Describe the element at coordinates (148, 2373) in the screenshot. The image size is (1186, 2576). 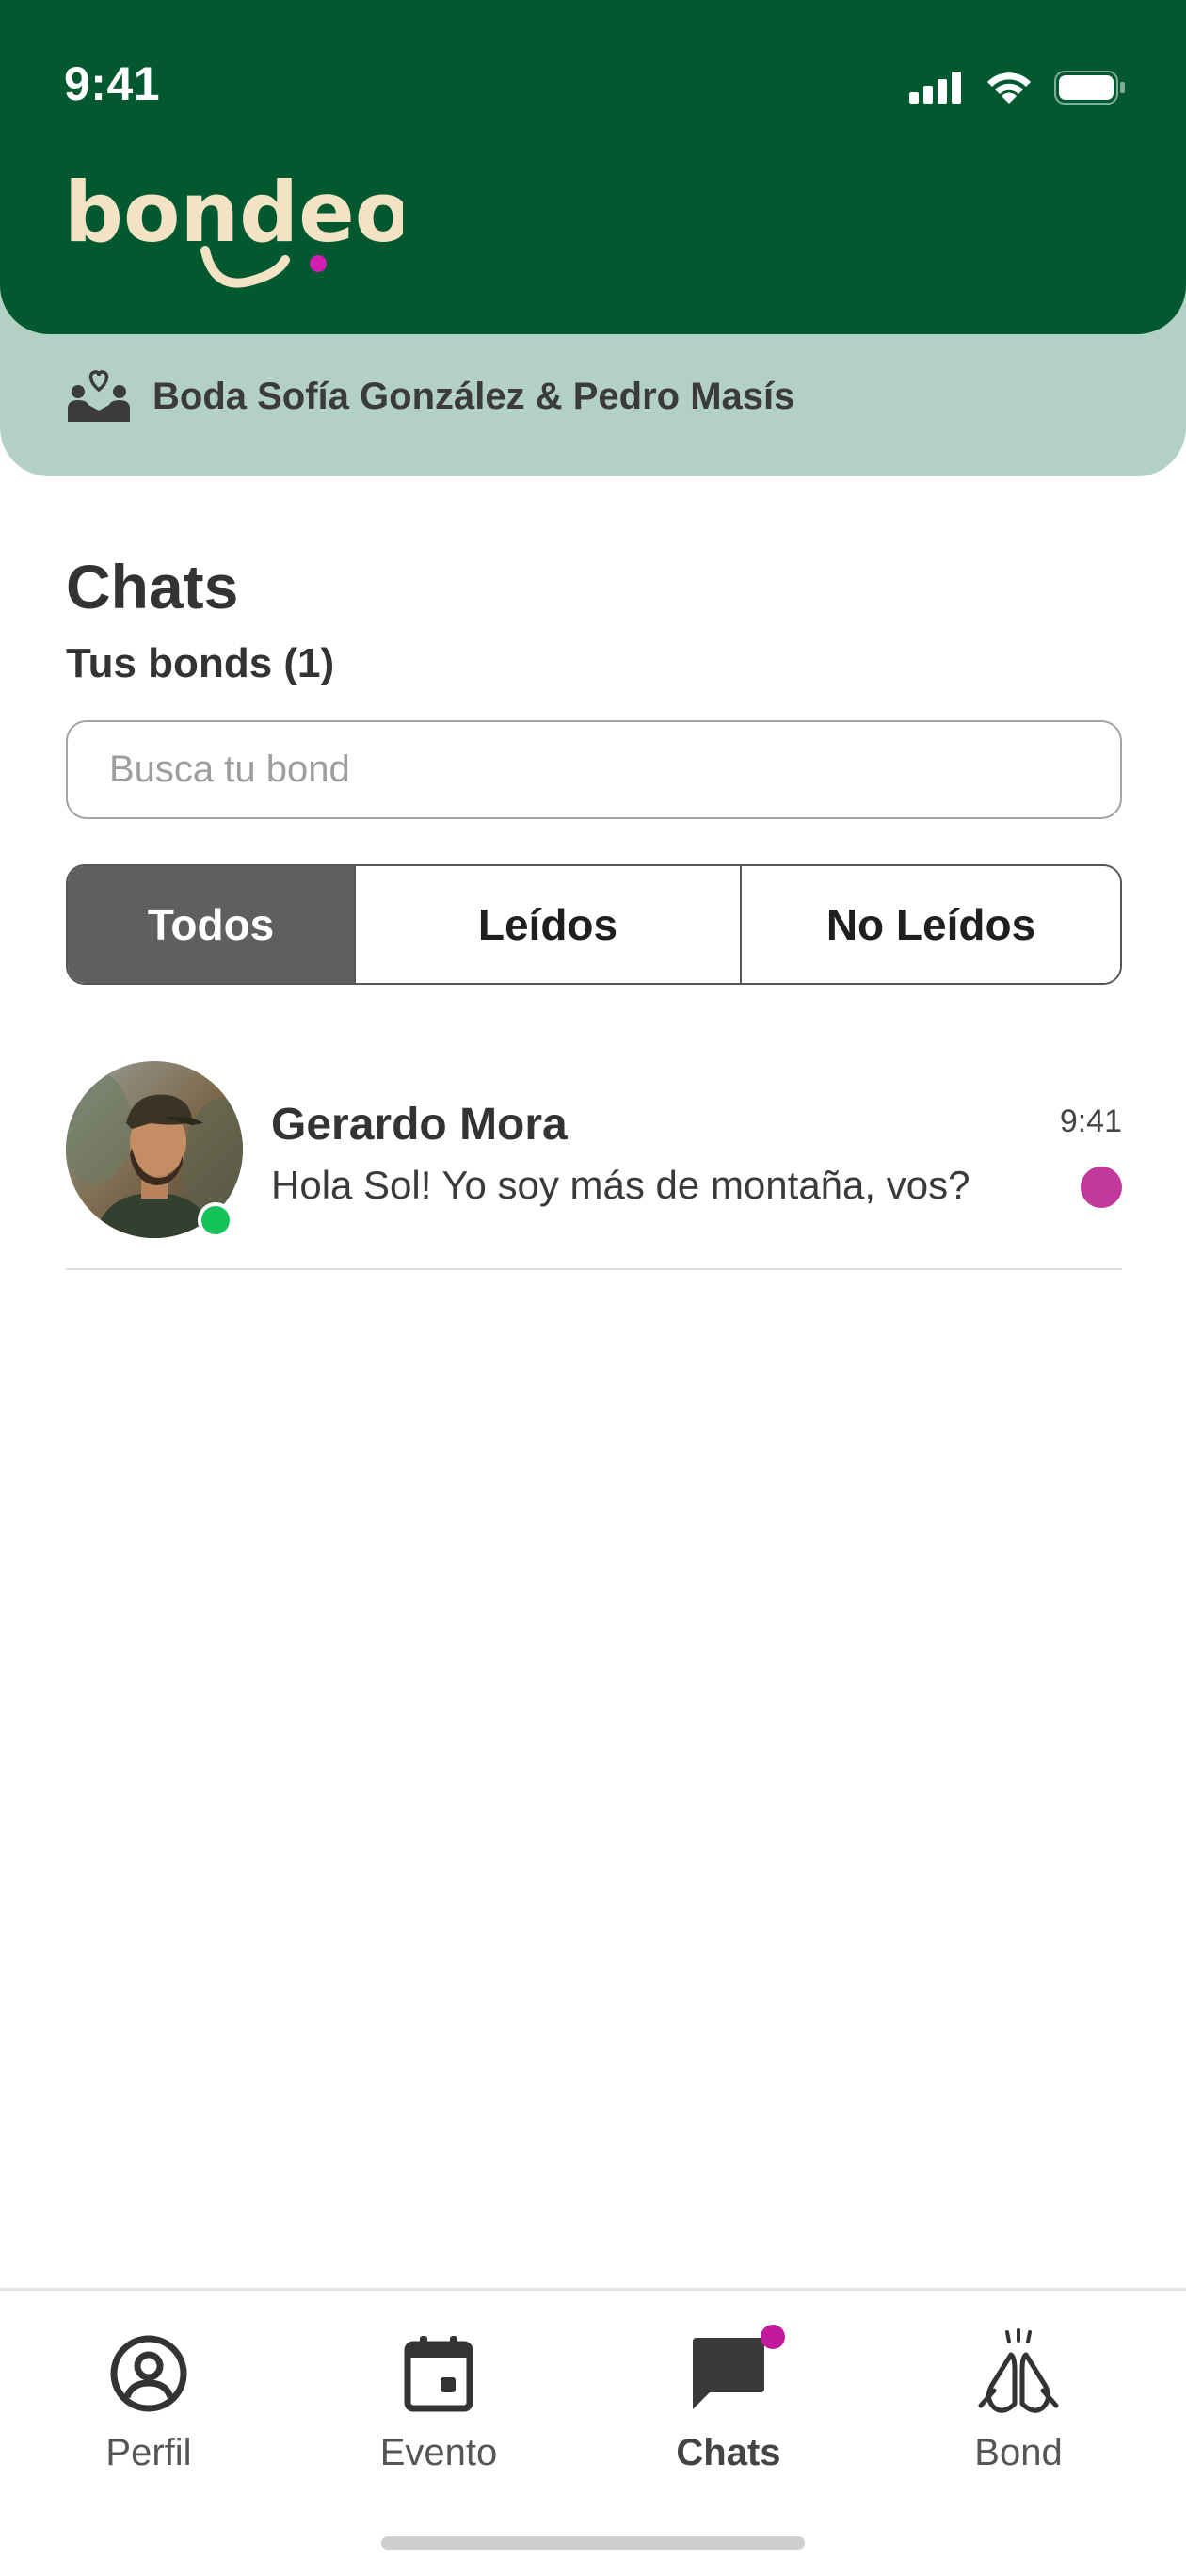
I see `profile-icon` at that location.